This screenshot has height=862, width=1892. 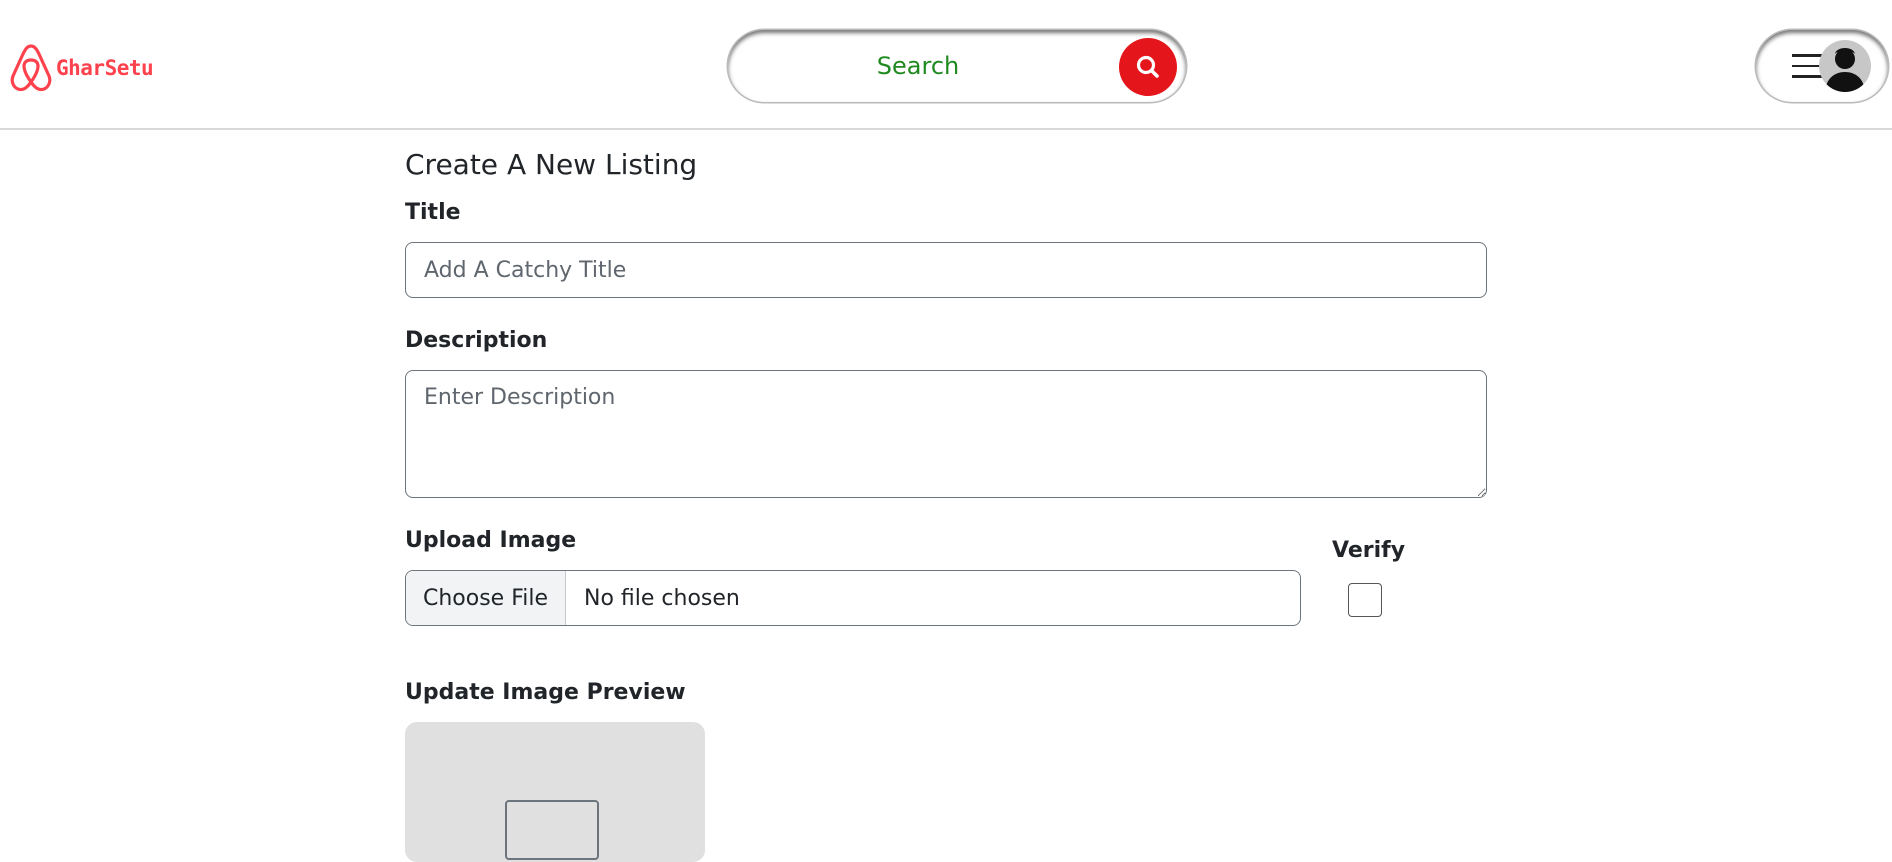 I want to click on search-icon, so click(x=1147, y=66).